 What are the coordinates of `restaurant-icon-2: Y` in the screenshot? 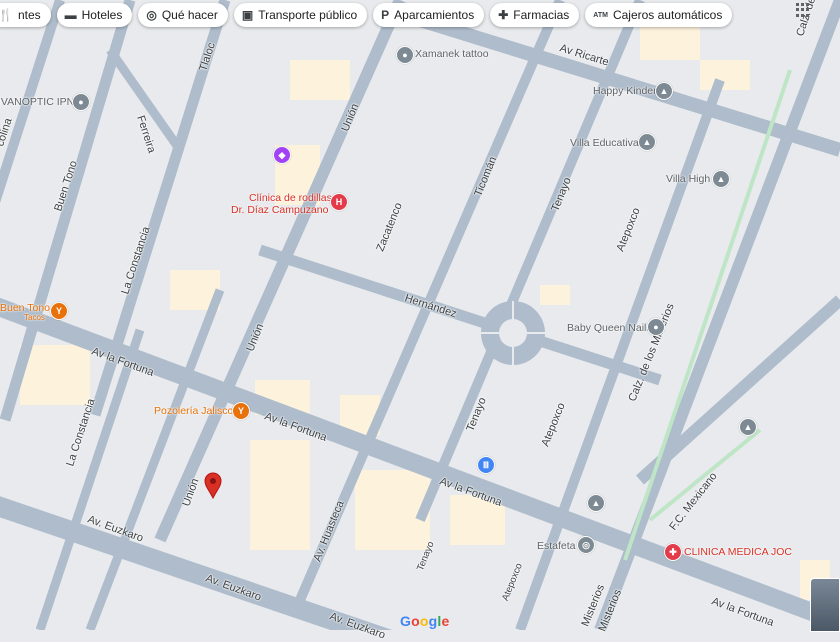 It's located at (241, 411).